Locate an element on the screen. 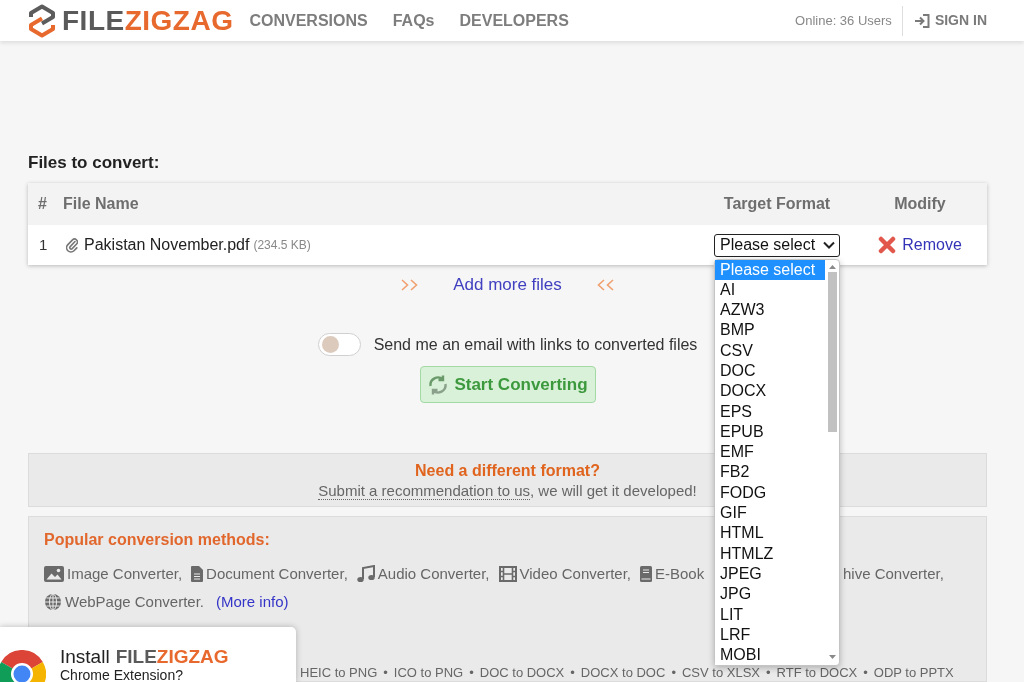 The height and width of the screenshot is (682, 1024). conversion-link: DOC to DOCX is located at coordinates (522, 673).